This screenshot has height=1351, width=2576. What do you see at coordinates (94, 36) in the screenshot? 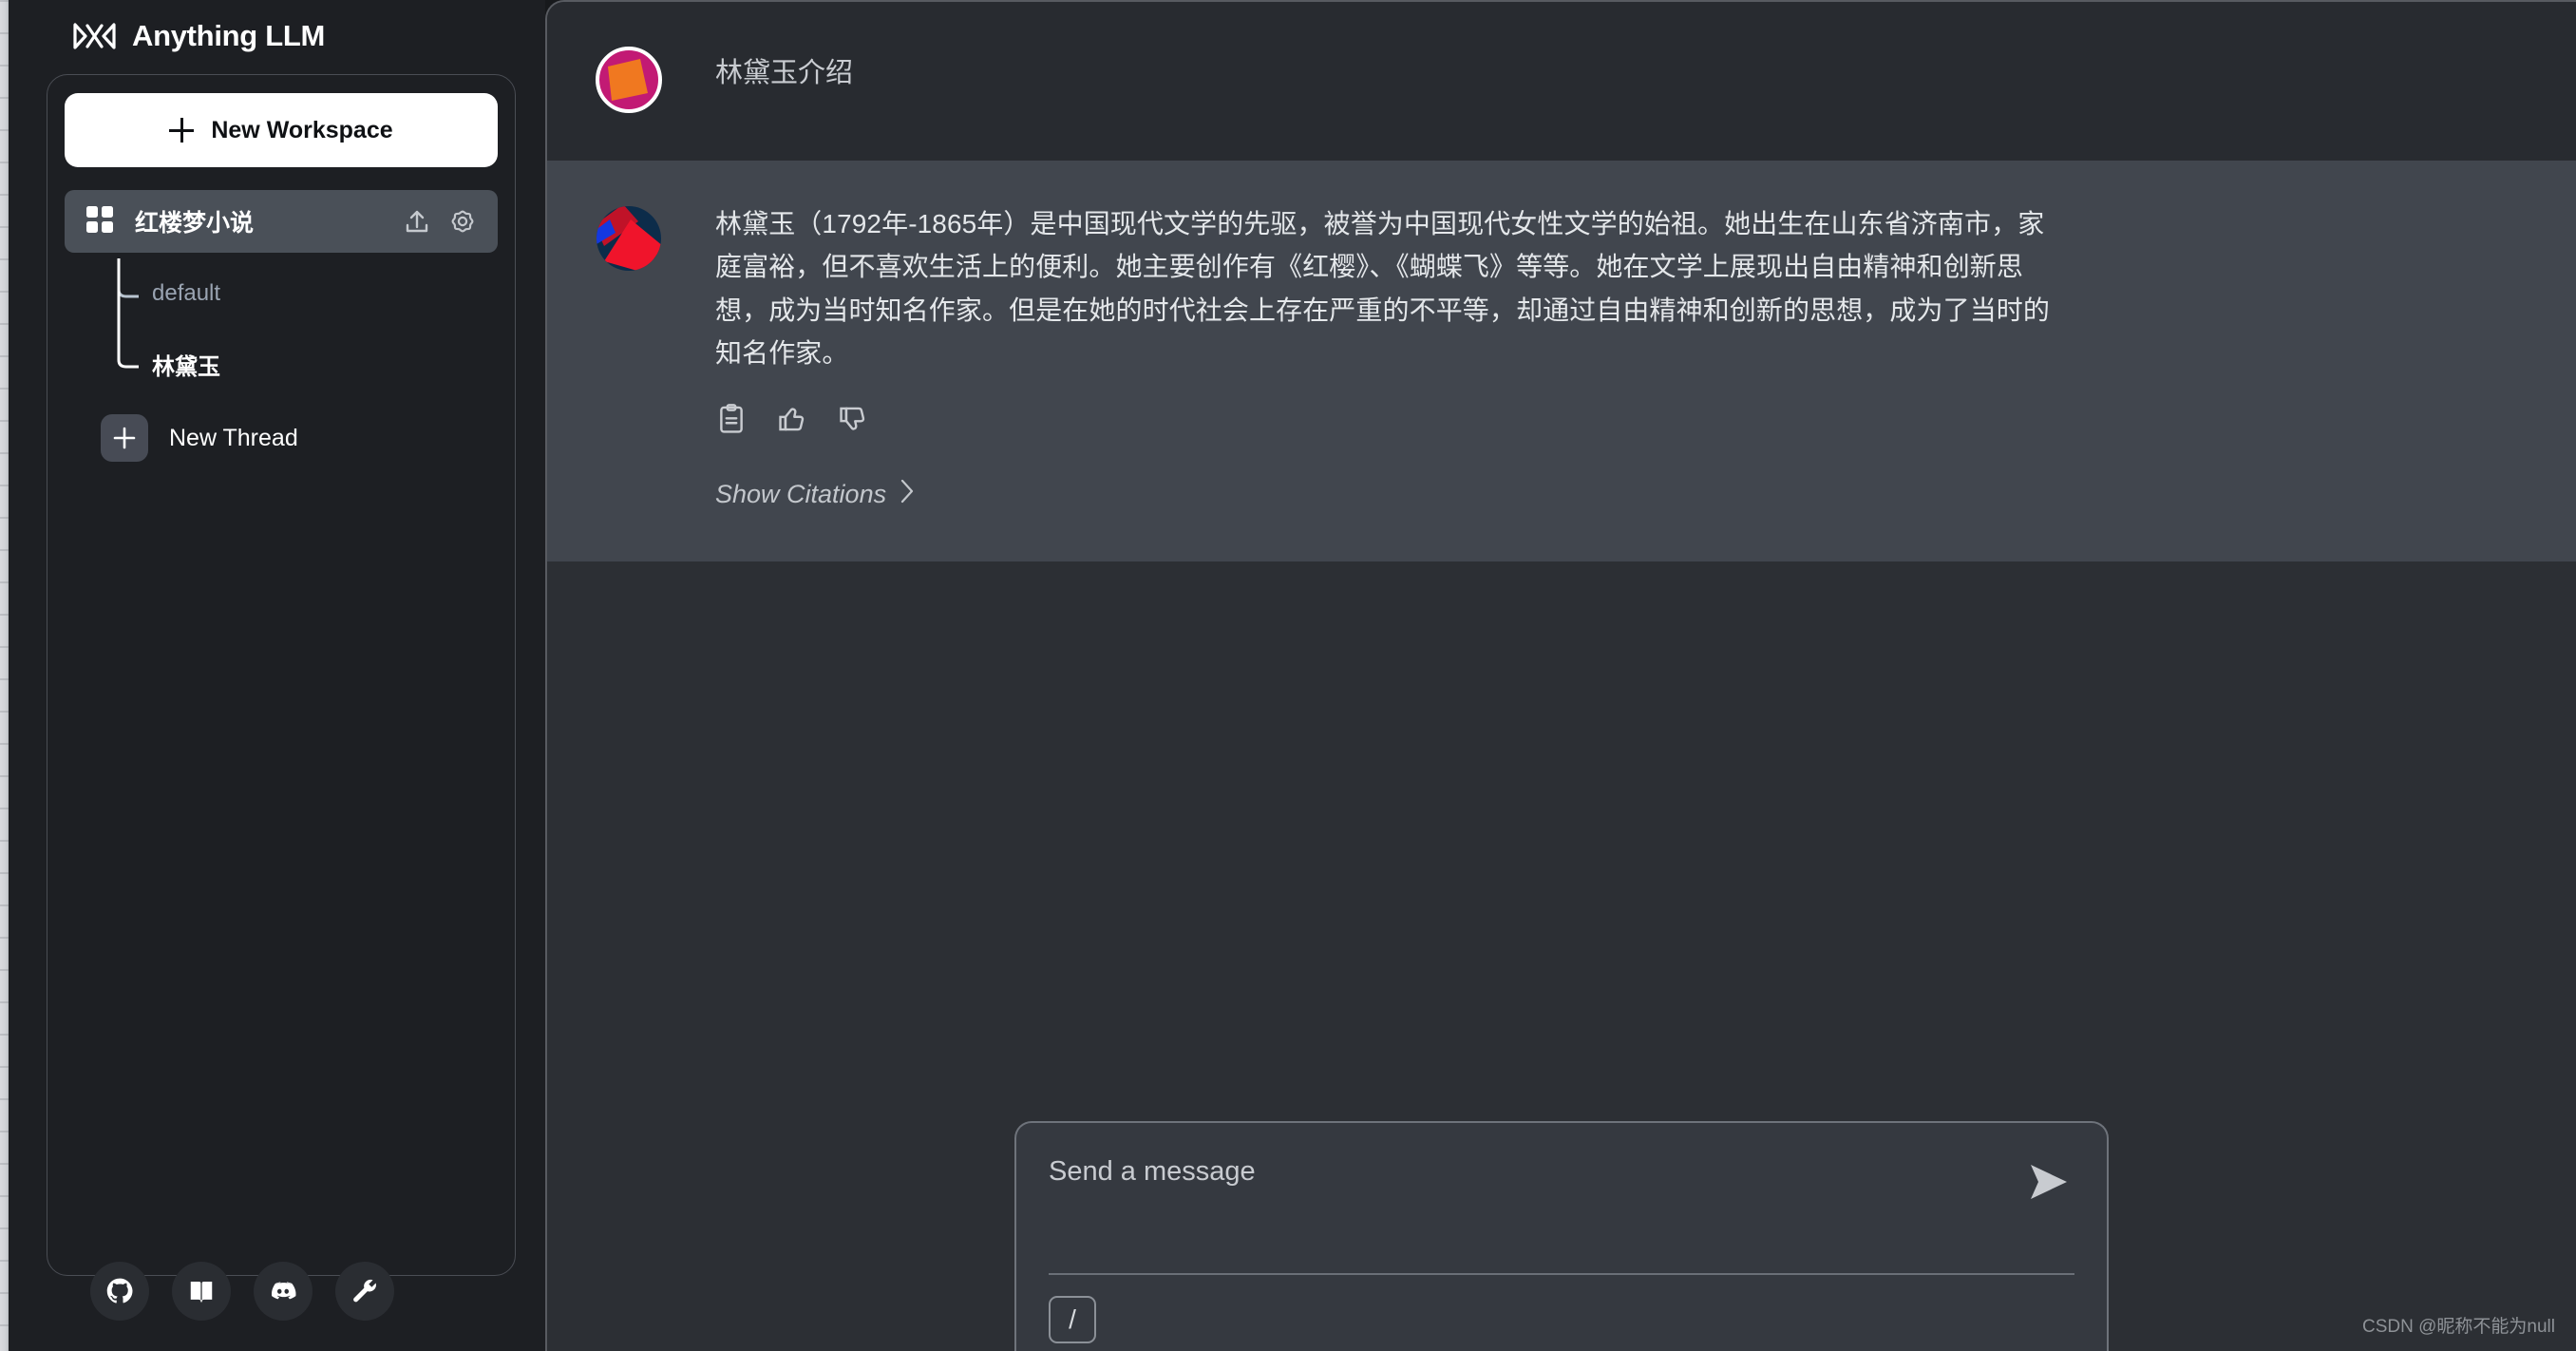
I see `anythingllm-logo-icon` at bounding box center [94, 36].